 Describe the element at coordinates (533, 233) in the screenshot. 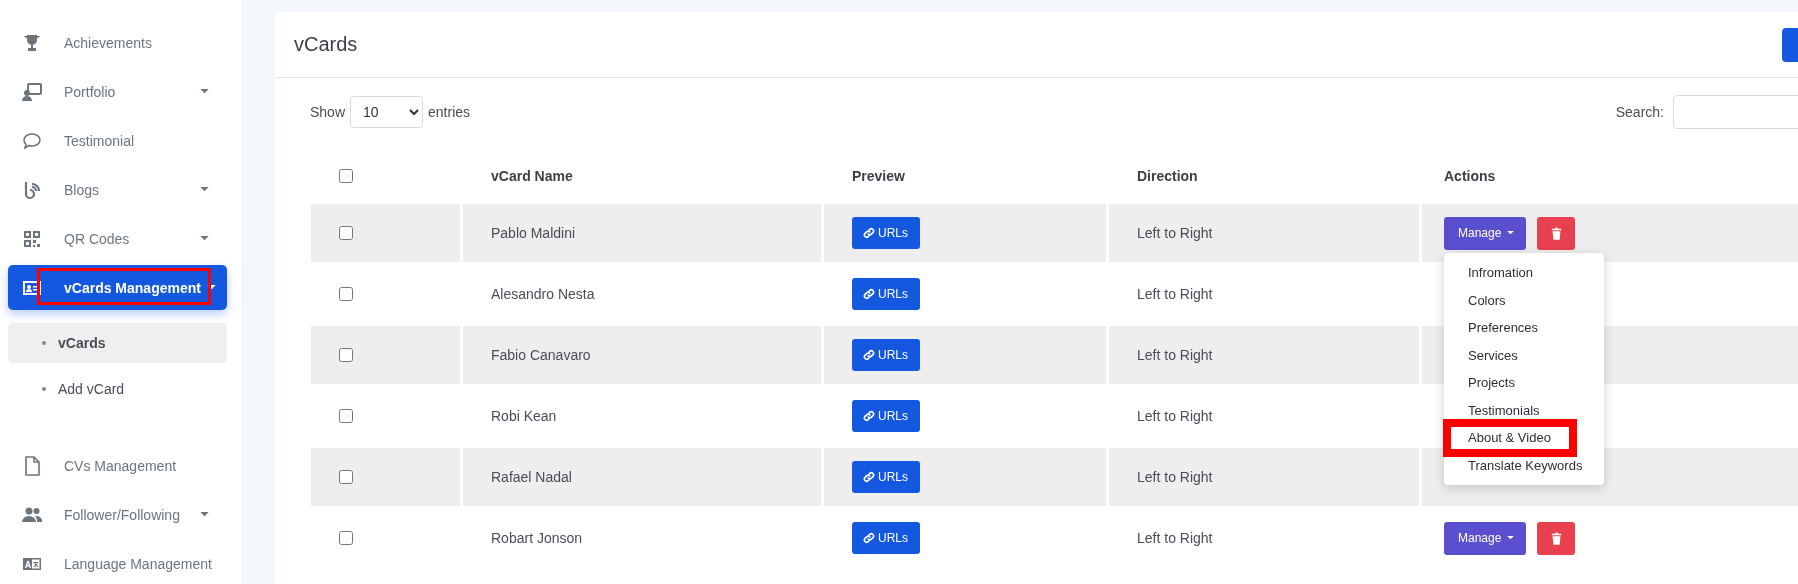

I see `table-cell: Pablo Maldini` at that location.